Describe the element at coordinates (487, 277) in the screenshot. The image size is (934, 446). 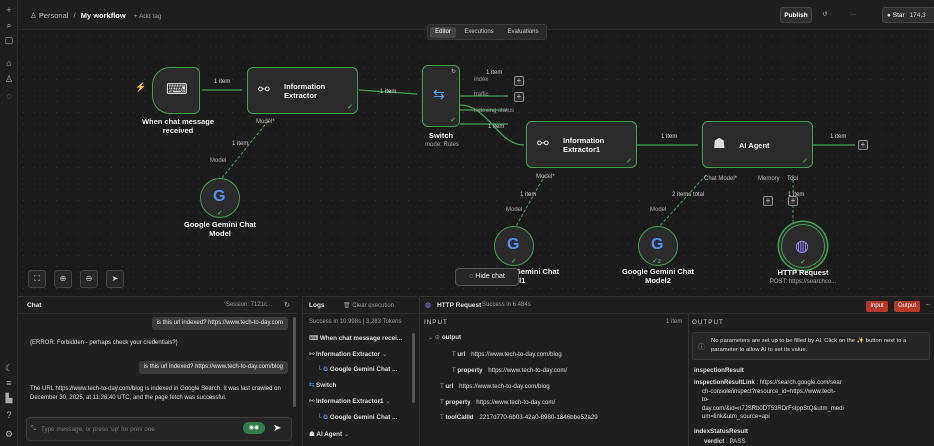
I see `hide-chat-button: ◌ Hide chat` at that location.